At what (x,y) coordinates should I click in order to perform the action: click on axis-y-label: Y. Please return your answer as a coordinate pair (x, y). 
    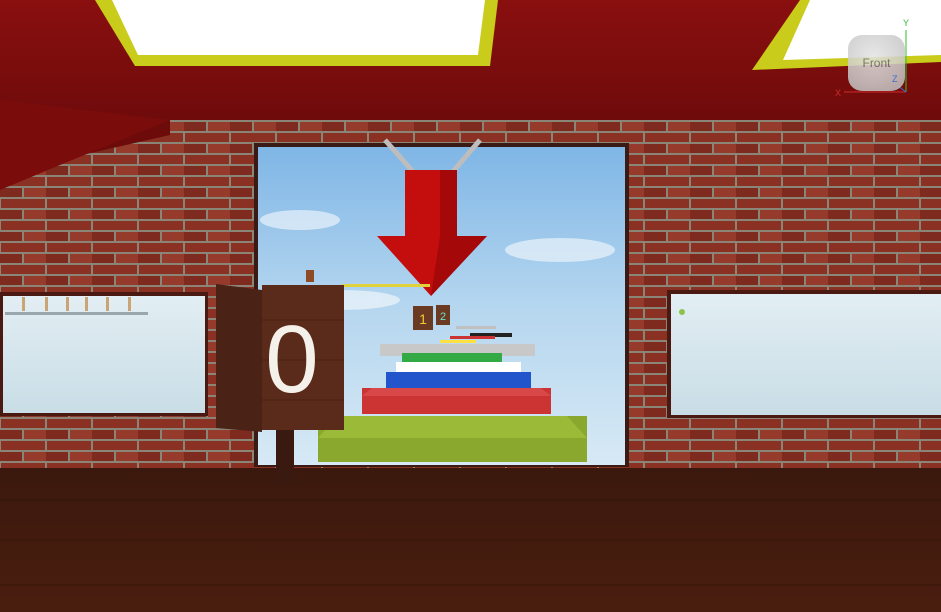
    Looking at the image, I should click on (906, 23).